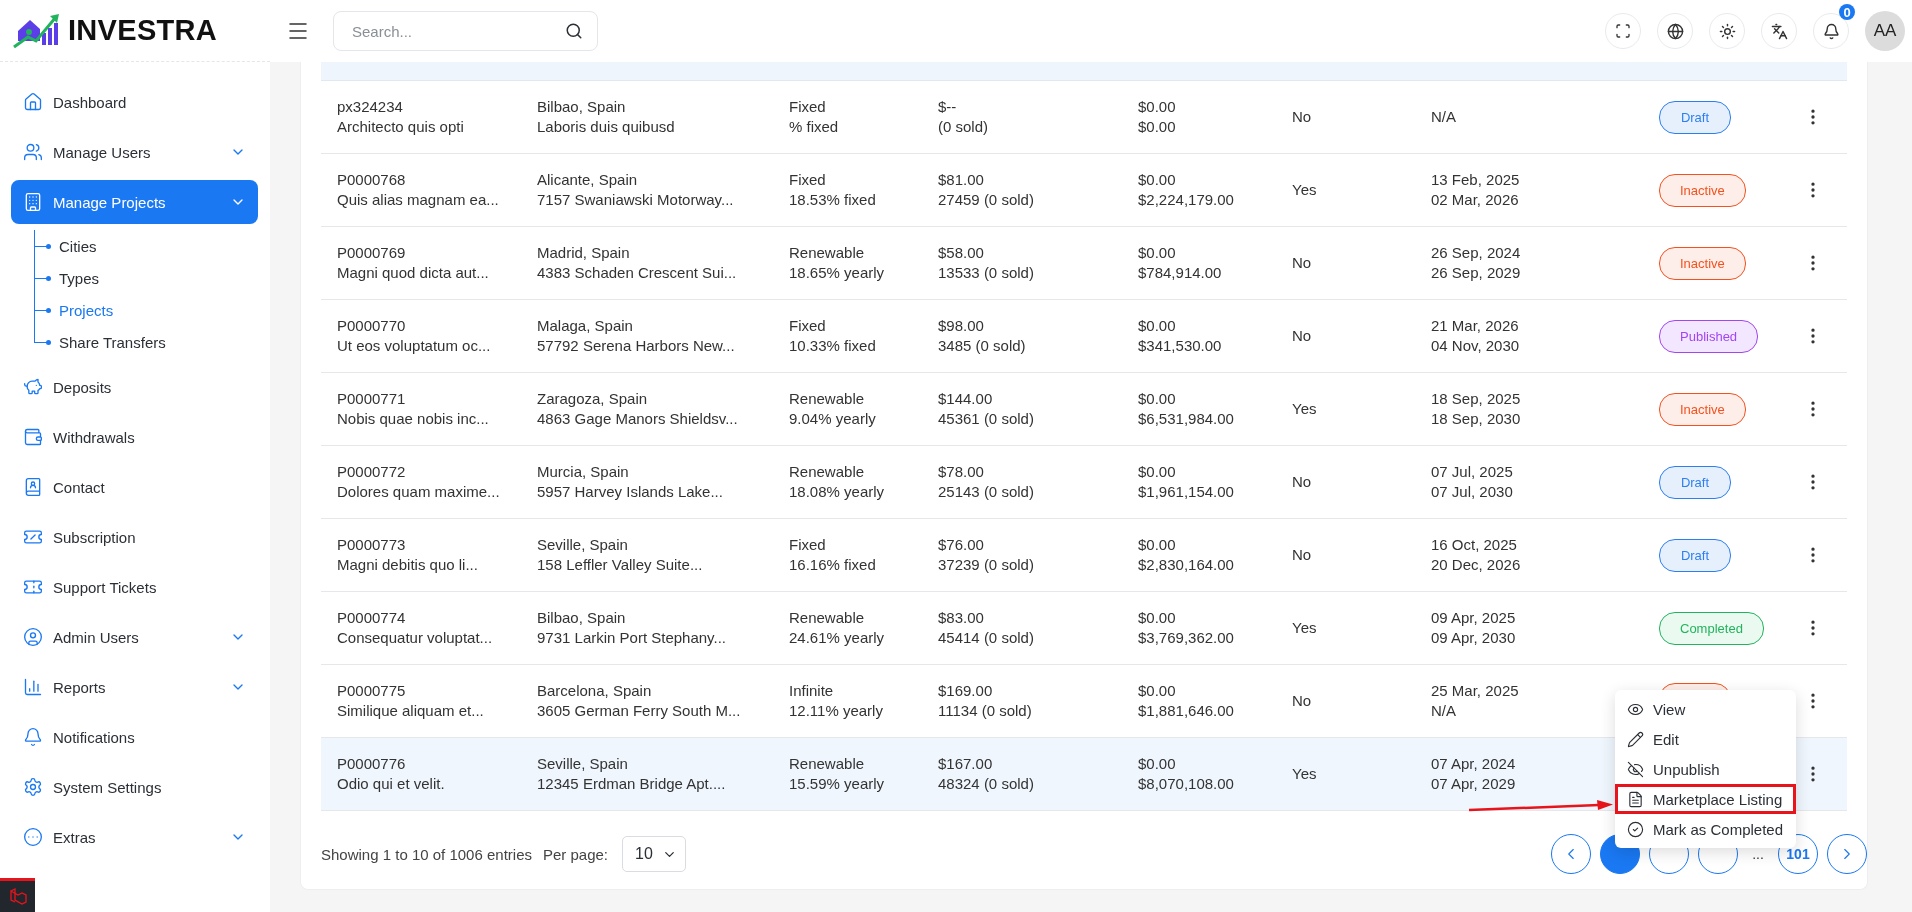  Describe the element at coordinates (986, 482) in the screenshot. I see `price-cell: $78.00 25143 (0 sold)` at that location.